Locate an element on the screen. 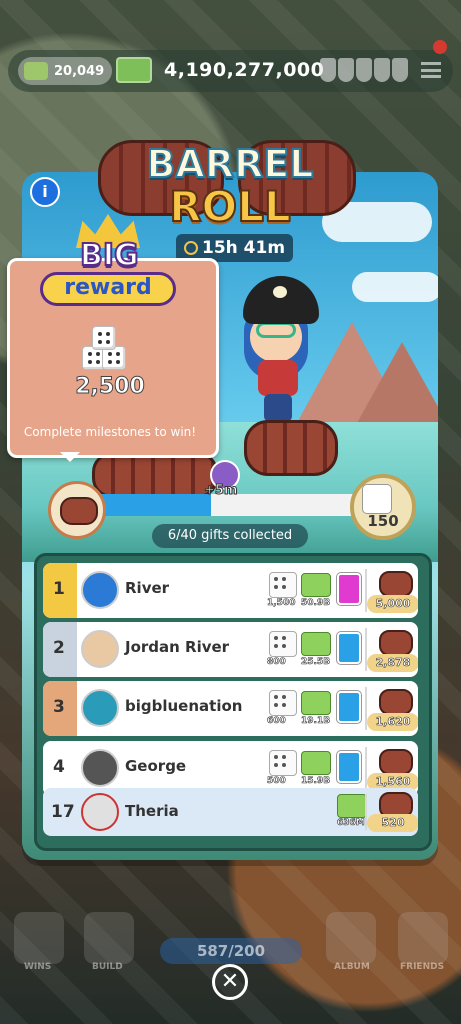 The image size is (461, 1024). skull-icon is located at coordinates (280, 292).